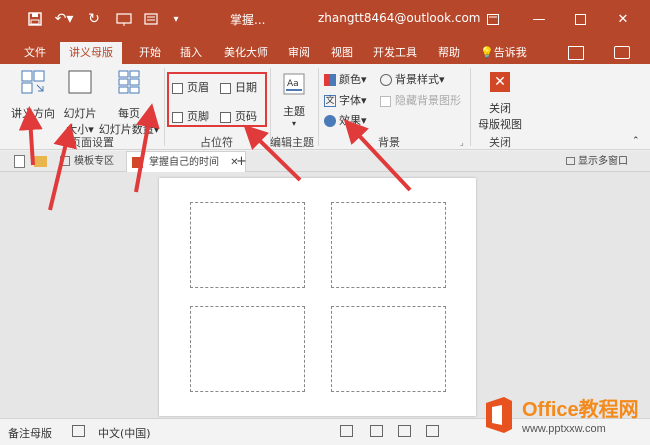  What do you see at coordinates (124, 433) in the screenshot?
I see `language-label: 中文(中国)` at bounding box center [124, 433].